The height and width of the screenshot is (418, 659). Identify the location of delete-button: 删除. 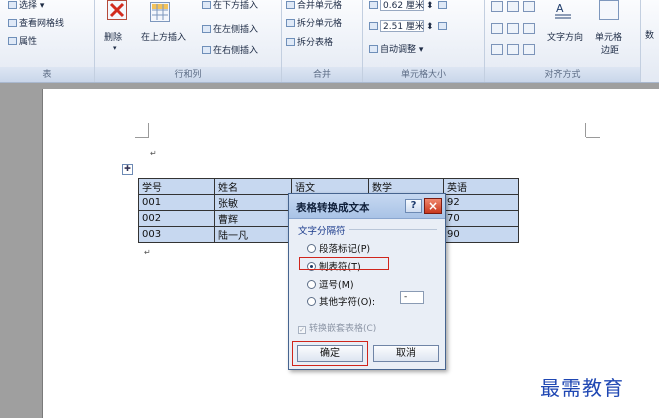
(113, 36).